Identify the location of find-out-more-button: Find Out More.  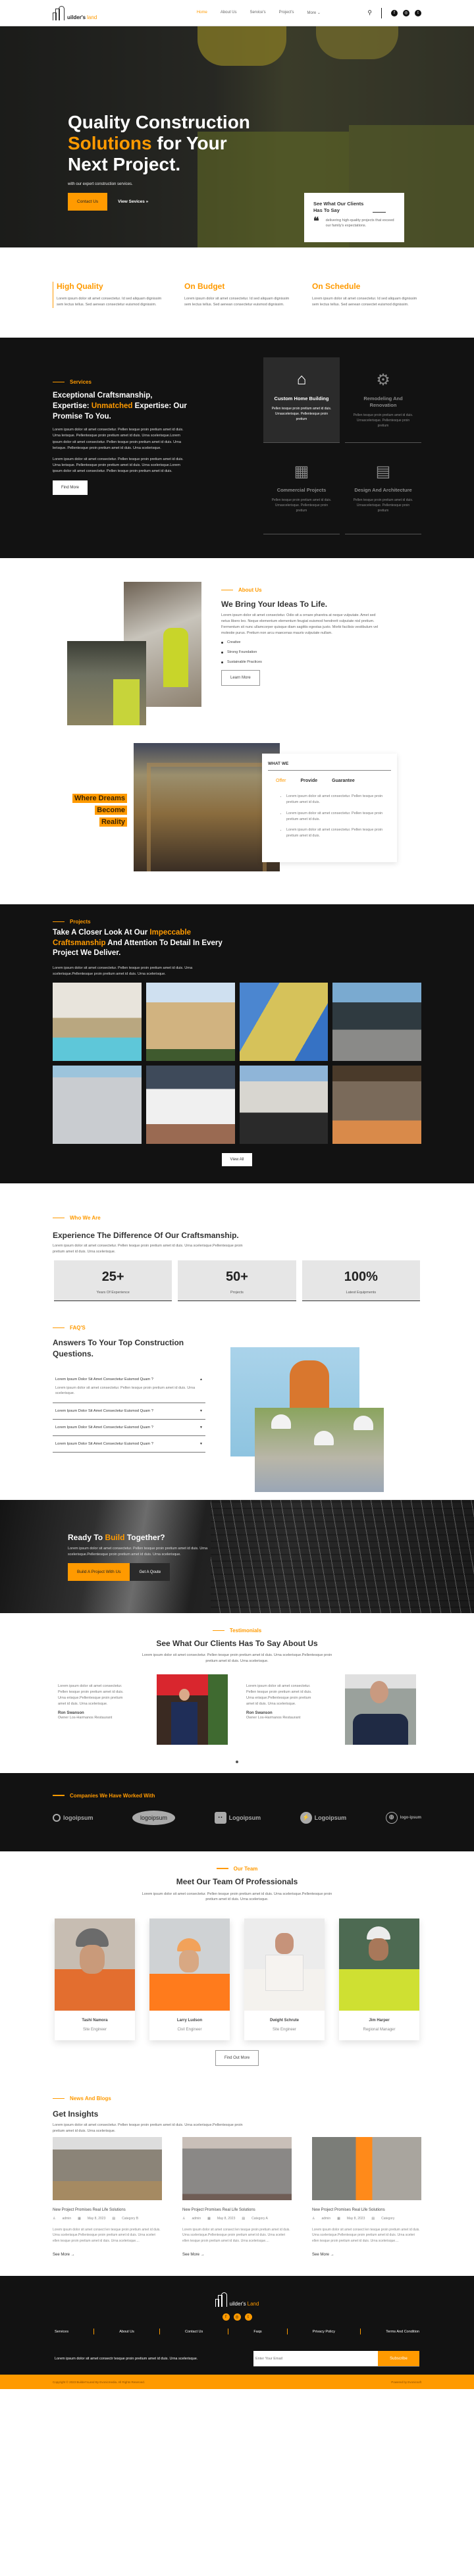
(237, 2058).